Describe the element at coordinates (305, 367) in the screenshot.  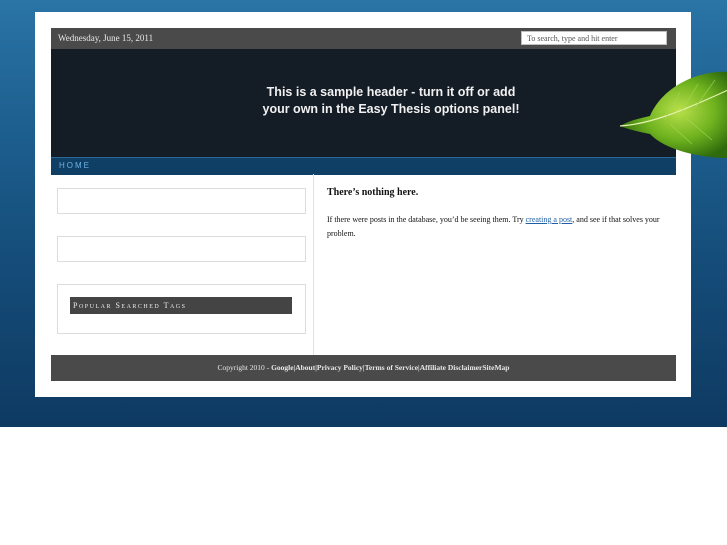
I see `footer-link-about: About` at that location.